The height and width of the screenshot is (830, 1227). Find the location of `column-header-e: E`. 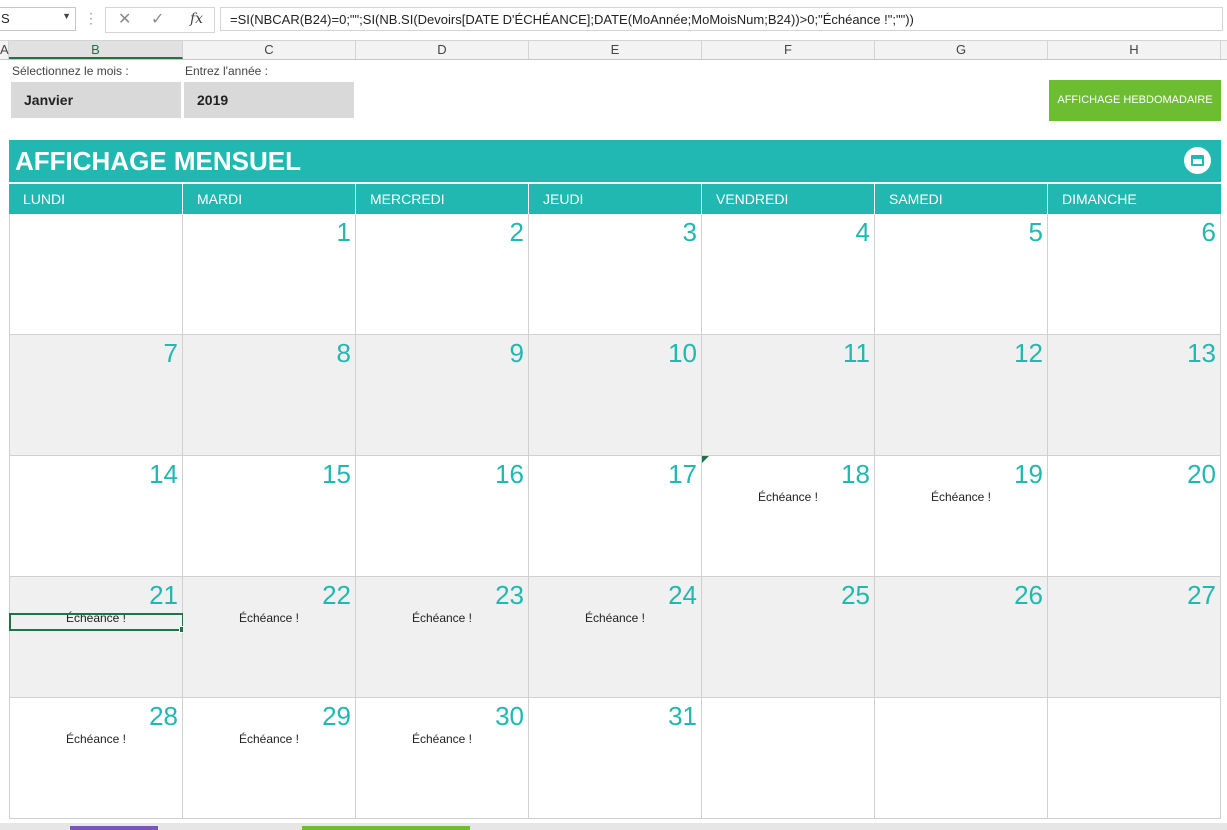

column-header-e: E is located at coordinates (615, 50).